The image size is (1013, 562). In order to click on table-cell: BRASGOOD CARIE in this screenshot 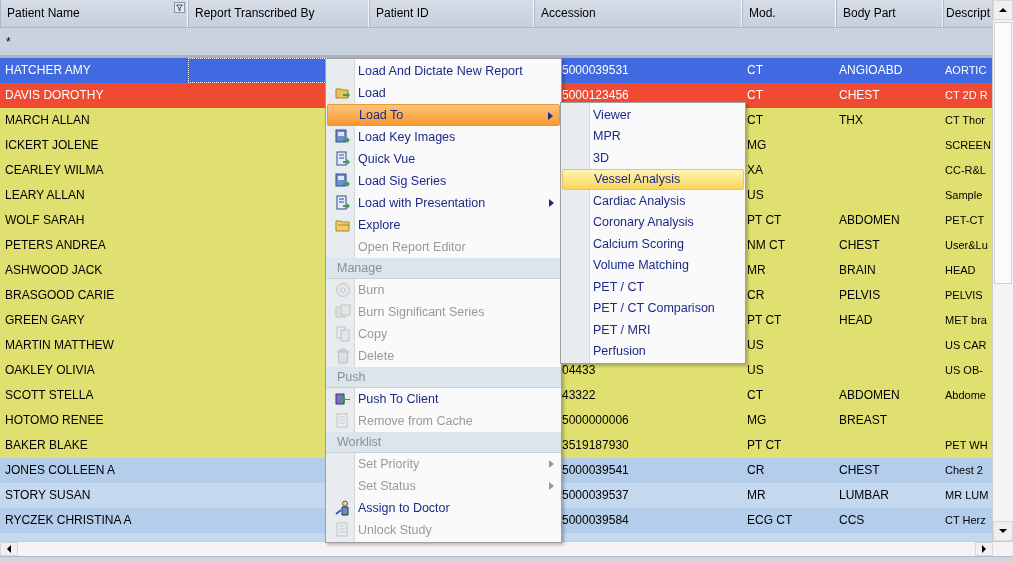, I will do `click(60, 295)`.